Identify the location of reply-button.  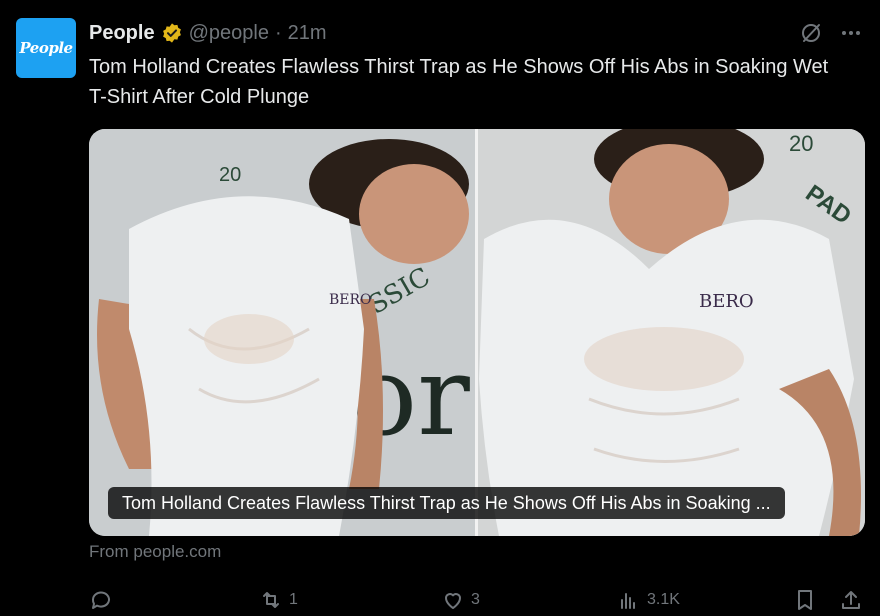
(104, 600).